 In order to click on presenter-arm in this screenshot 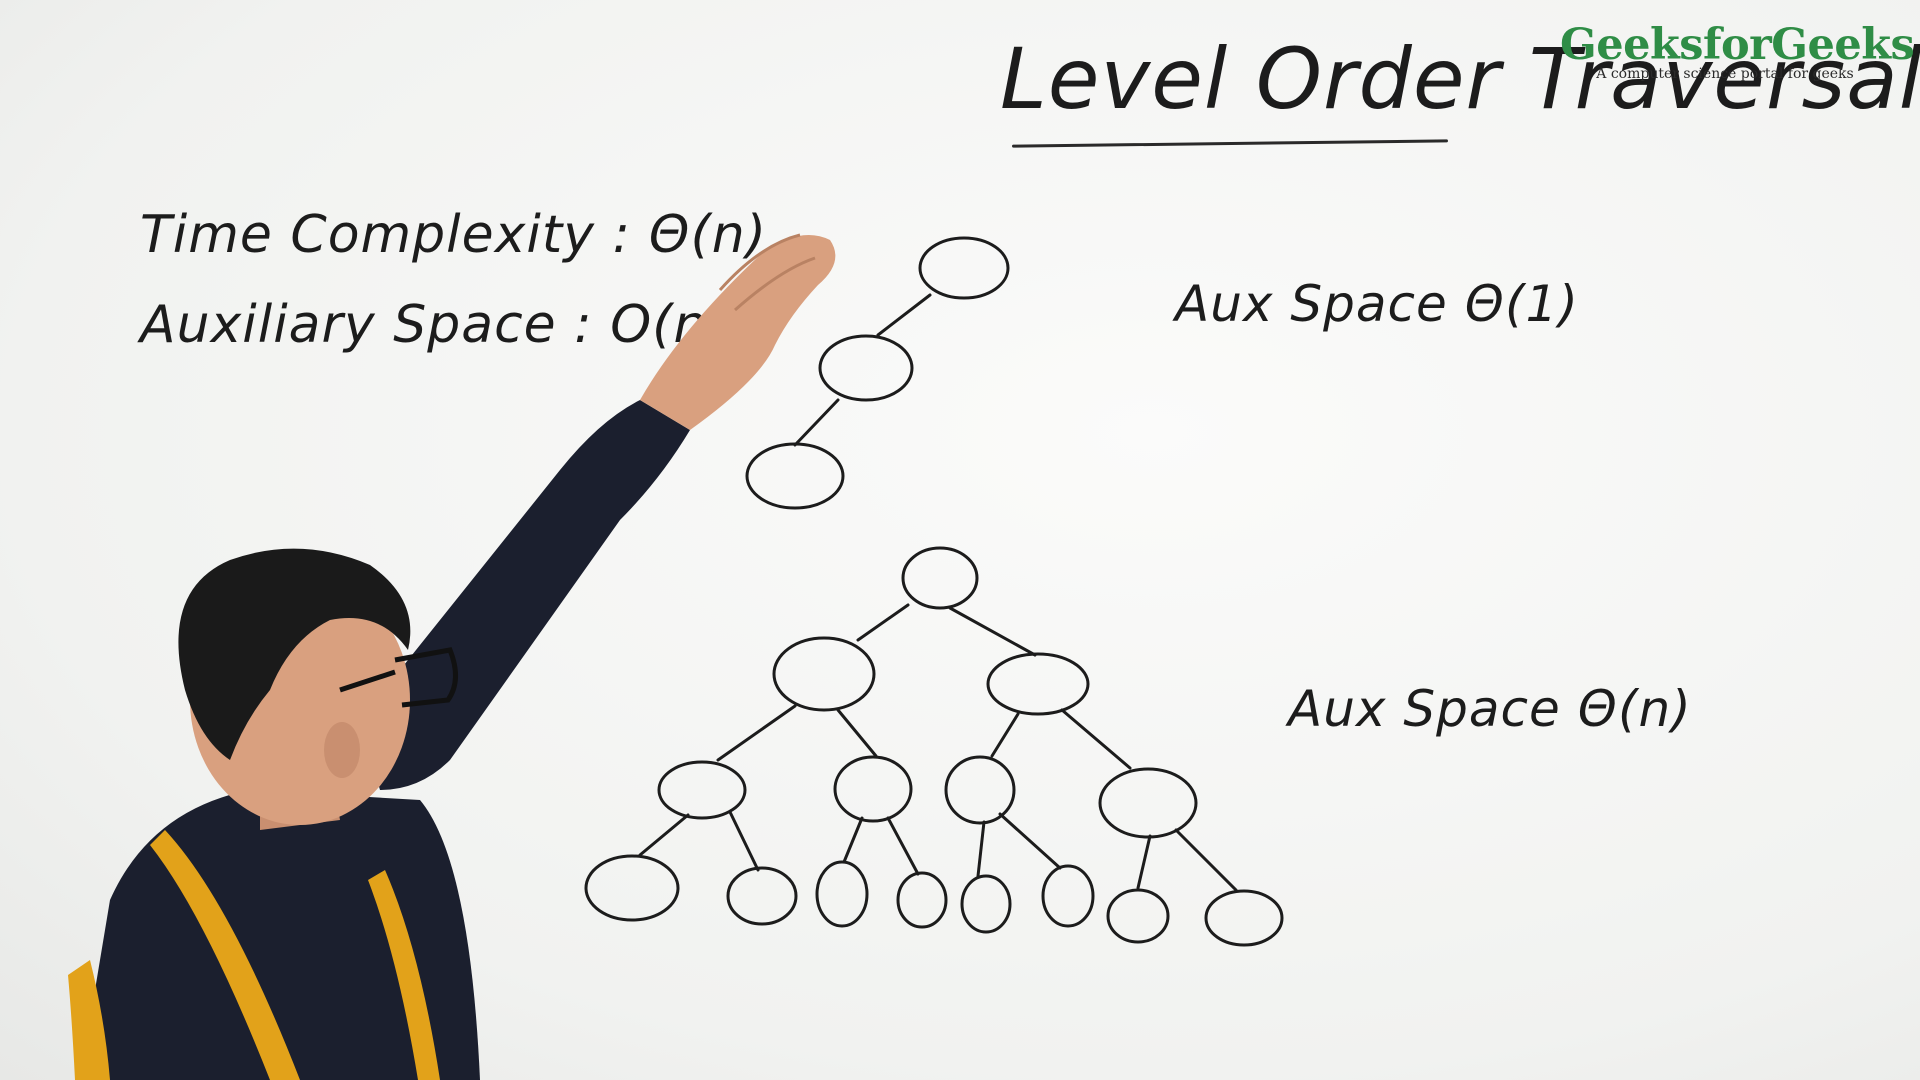, I will do `click(525, 595)`.